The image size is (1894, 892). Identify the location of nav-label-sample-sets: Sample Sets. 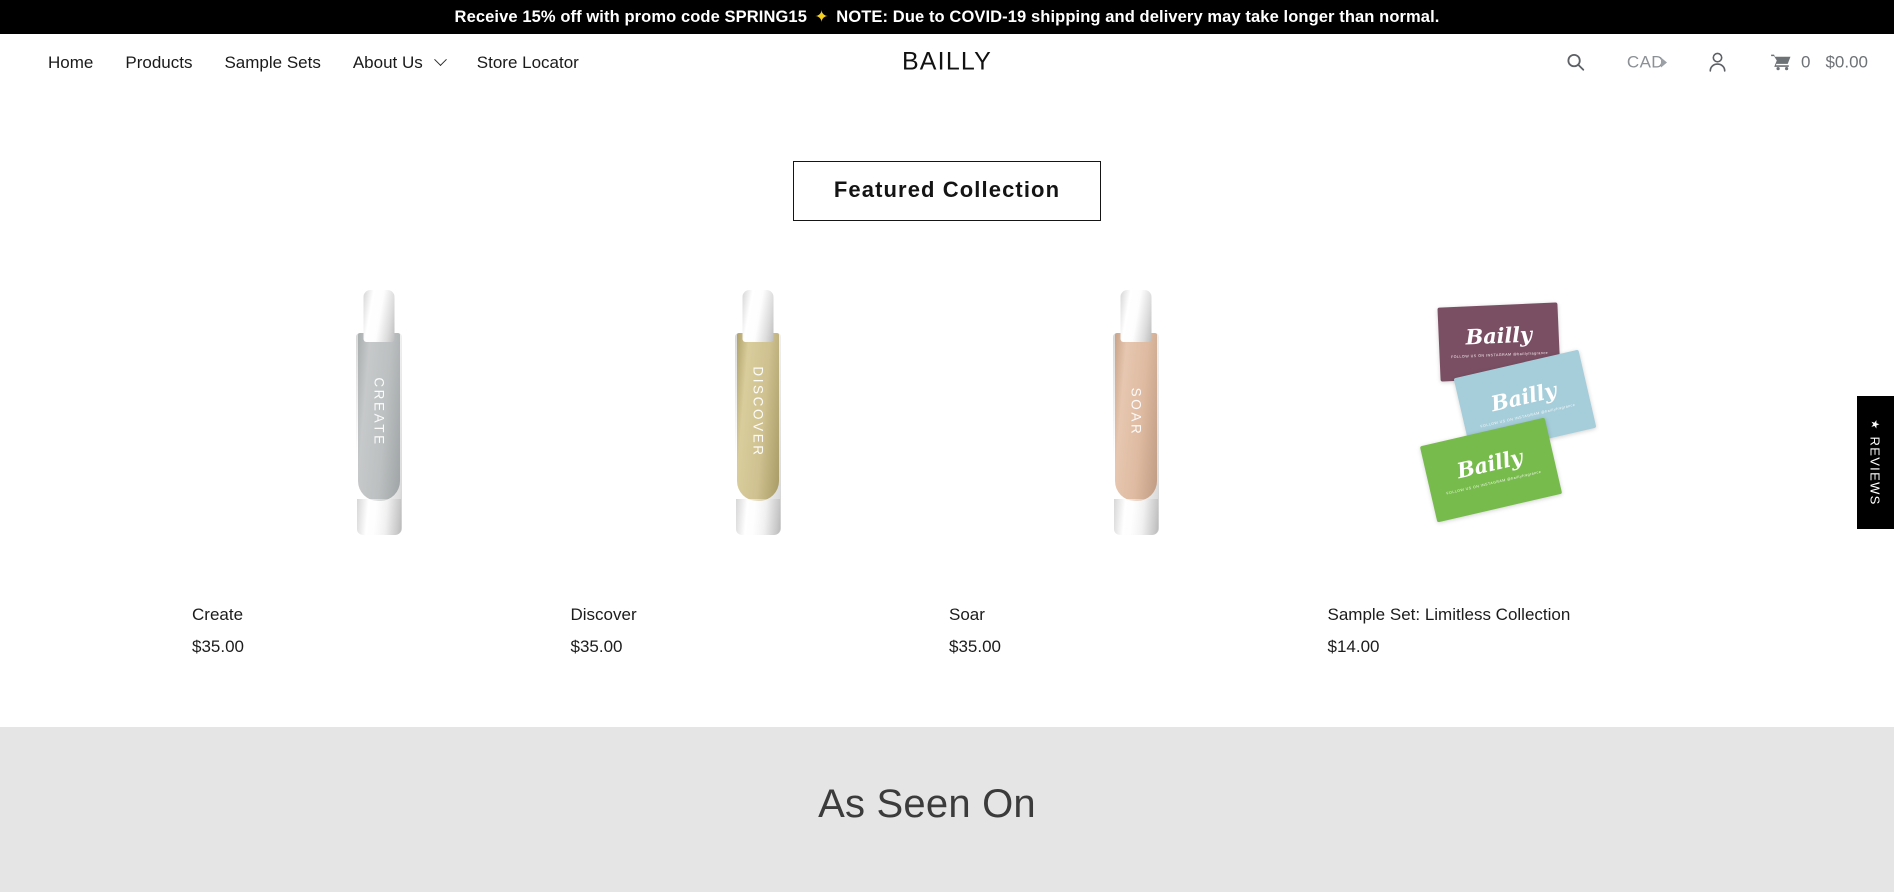
(272, 62).